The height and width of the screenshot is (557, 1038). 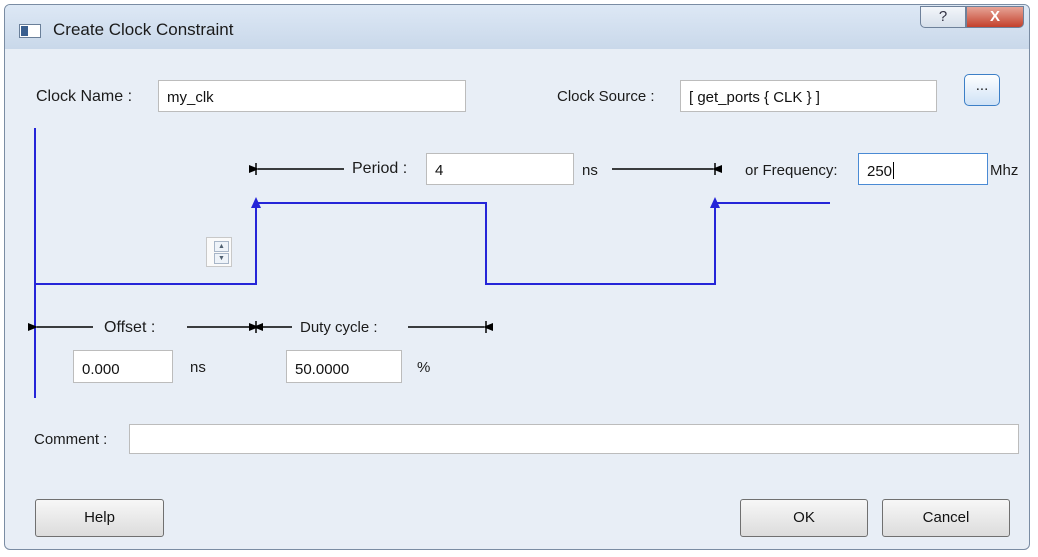 What do you see at coordinates (432, 243) in the screenshot?
I see `clock-signal` at bounding box center [432, 243].